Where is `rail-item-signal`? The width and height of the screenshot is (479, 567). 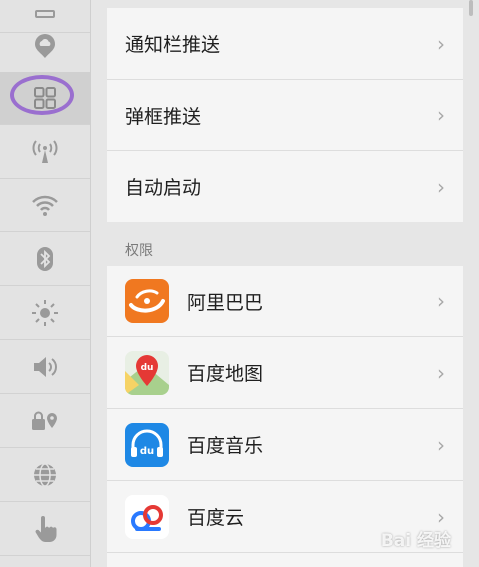
rail-item-signal is located at coordinates (45, 152).